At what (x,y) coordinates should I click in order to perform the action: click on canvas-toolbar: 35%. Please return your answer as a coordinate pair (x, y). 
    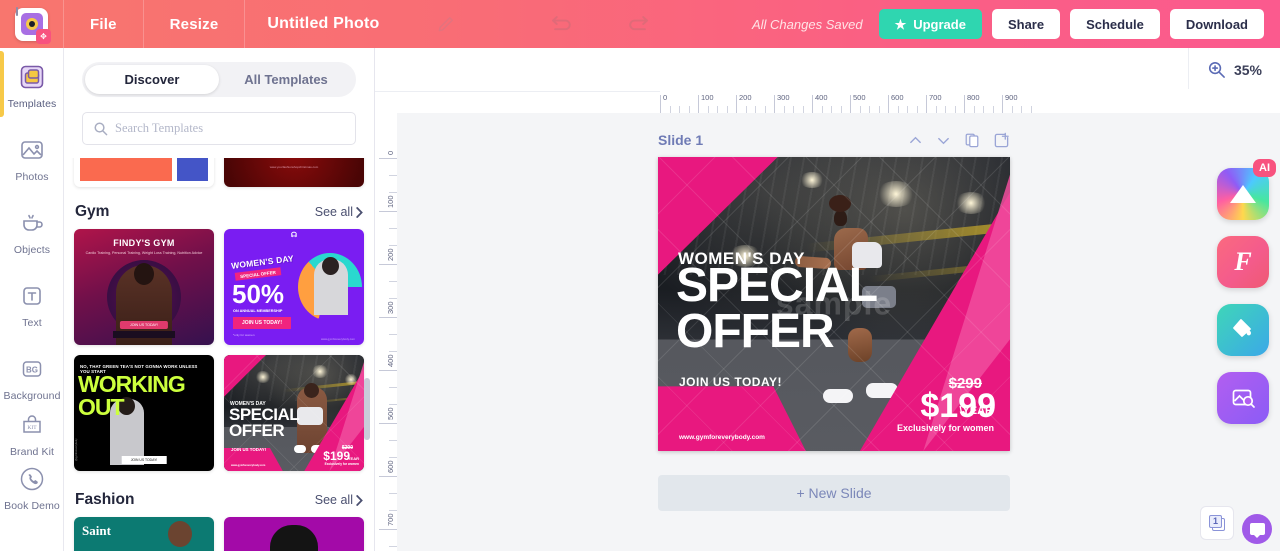
    Looking at the image, I should click on (827, 69).